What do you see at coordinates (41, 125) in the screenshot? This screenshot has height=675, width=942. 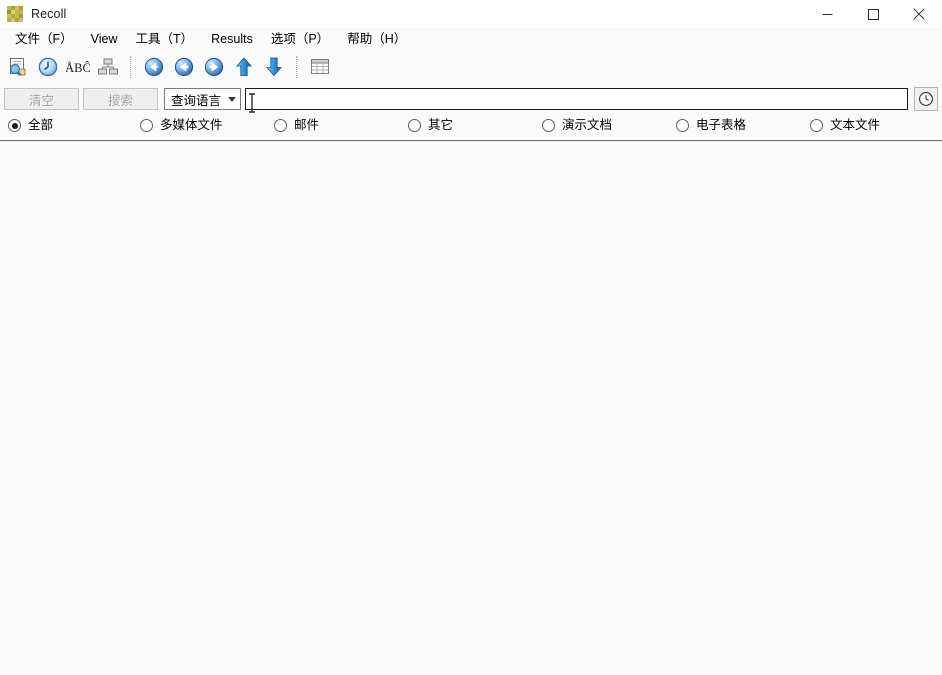 I see `filter-label-all: 全部` at bounding box center [41, 125].